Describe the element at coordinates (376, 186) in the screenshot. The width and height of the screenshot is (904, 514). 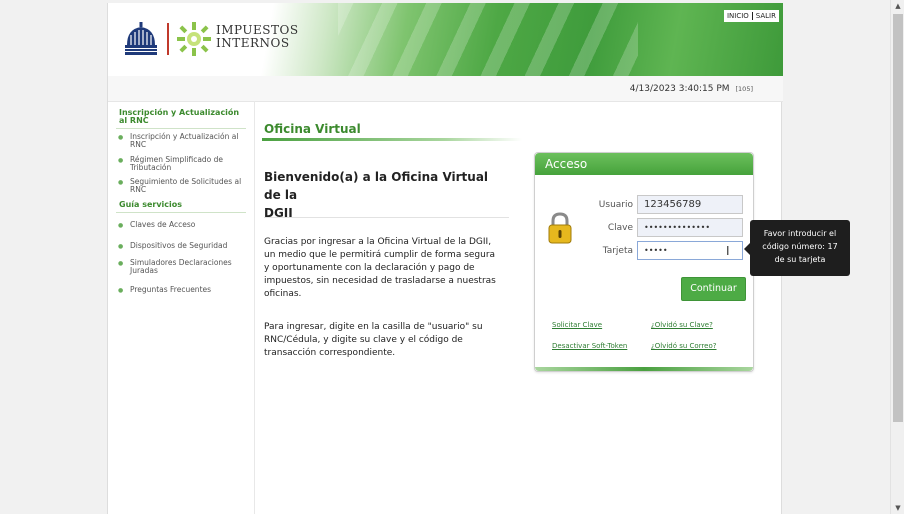
I see `welcome-line1: Bienvenido(a) a la Oficina Virtual de la` at that location.